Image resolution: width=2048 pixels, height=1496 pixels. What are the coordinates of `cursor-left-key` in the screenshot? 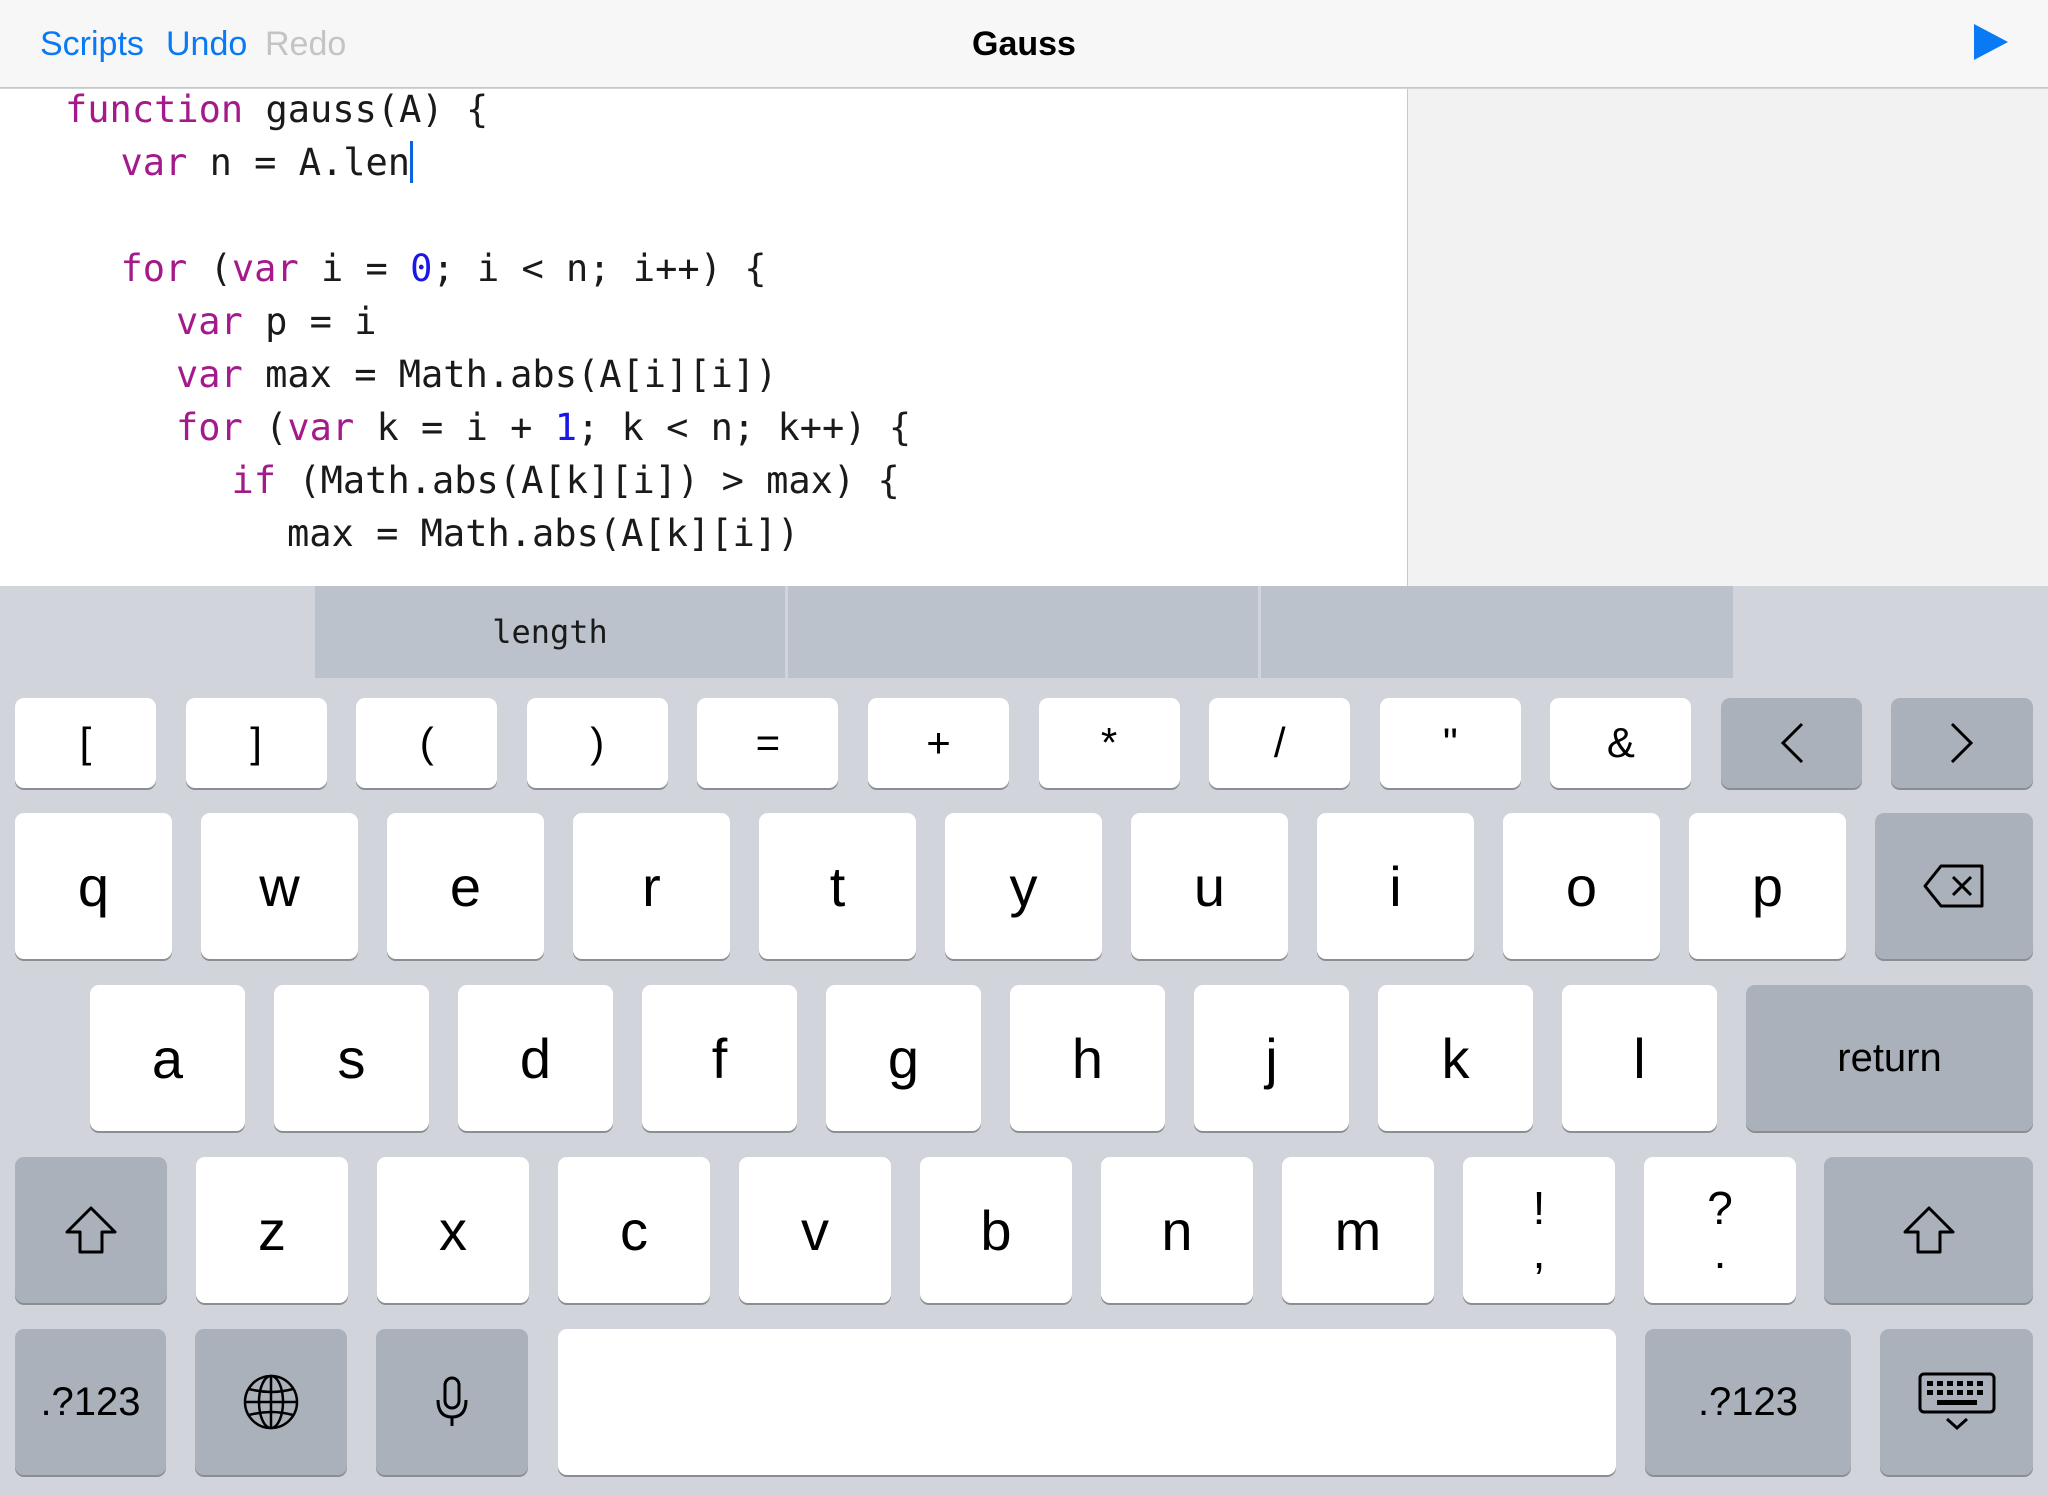 It's located at (1791, 743).